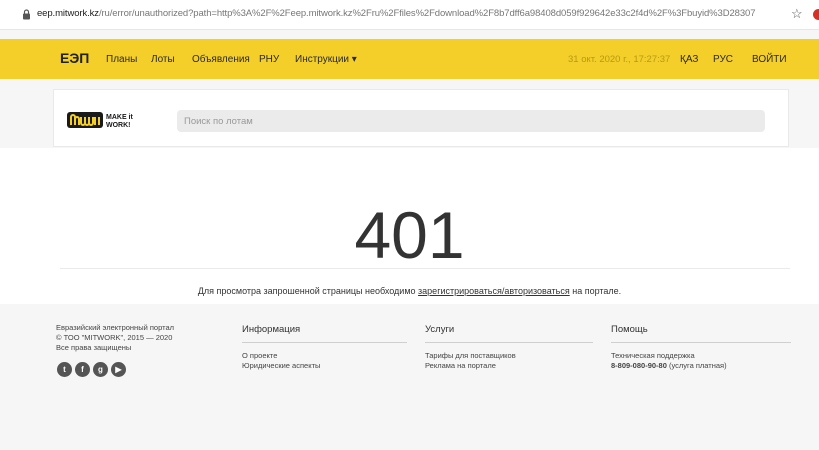  Describe the element at coordinates (82, 369) in the screenshot. I see `facebook-icon: f` at that location.